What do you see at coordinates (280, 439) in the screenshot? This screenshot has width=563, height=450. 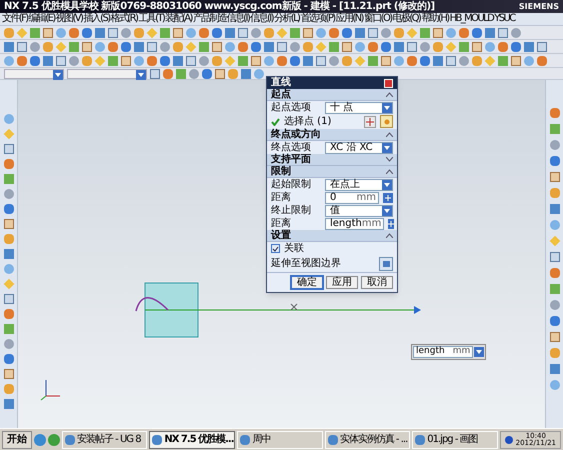 I see `taskbar-button: 周中` at bounding box center [280, 439].